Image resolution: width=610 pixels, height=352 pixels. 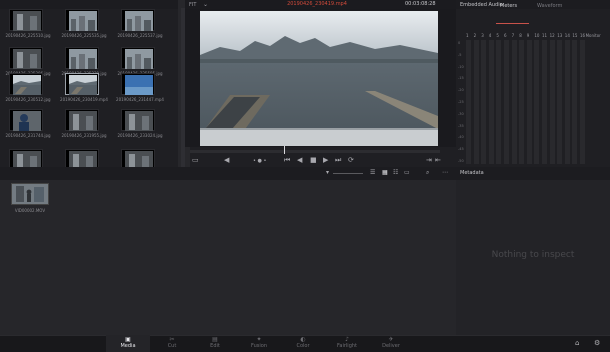 What do you see at coordinates (508, 6) in the screenshot?
I see `tab-meters: Meters` at bounding box center [508, 6].